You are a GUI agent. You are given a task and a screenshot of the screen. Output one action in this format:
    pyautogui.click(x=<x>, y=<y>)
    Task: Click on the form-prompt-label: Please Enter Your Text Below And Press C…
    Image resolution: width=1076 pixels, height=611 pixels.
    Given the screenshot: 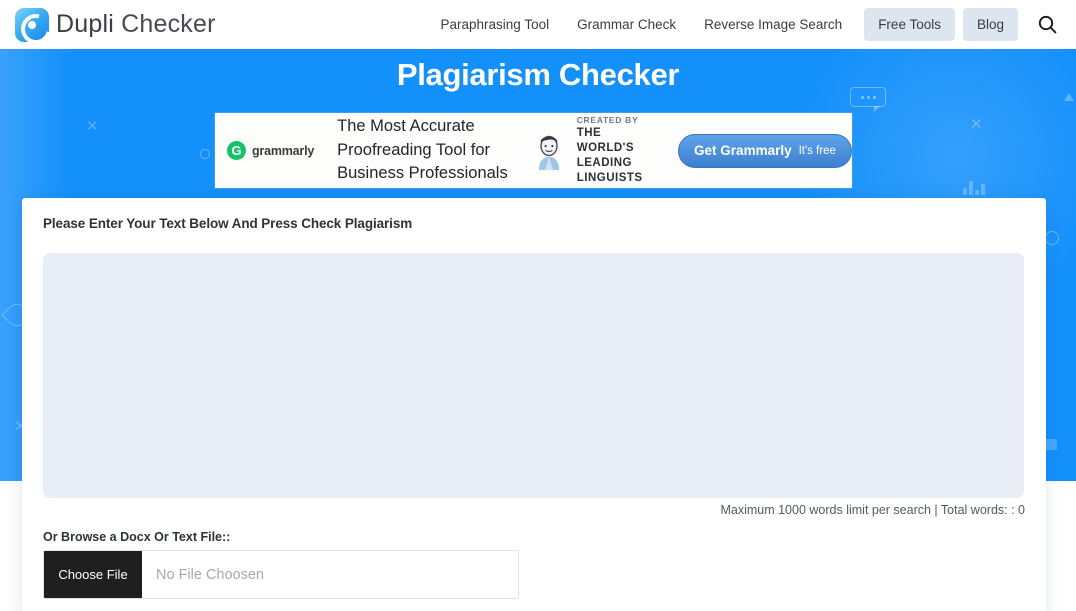 What is the action you would take?
    pyautogui.click(x=228, y=223)
    